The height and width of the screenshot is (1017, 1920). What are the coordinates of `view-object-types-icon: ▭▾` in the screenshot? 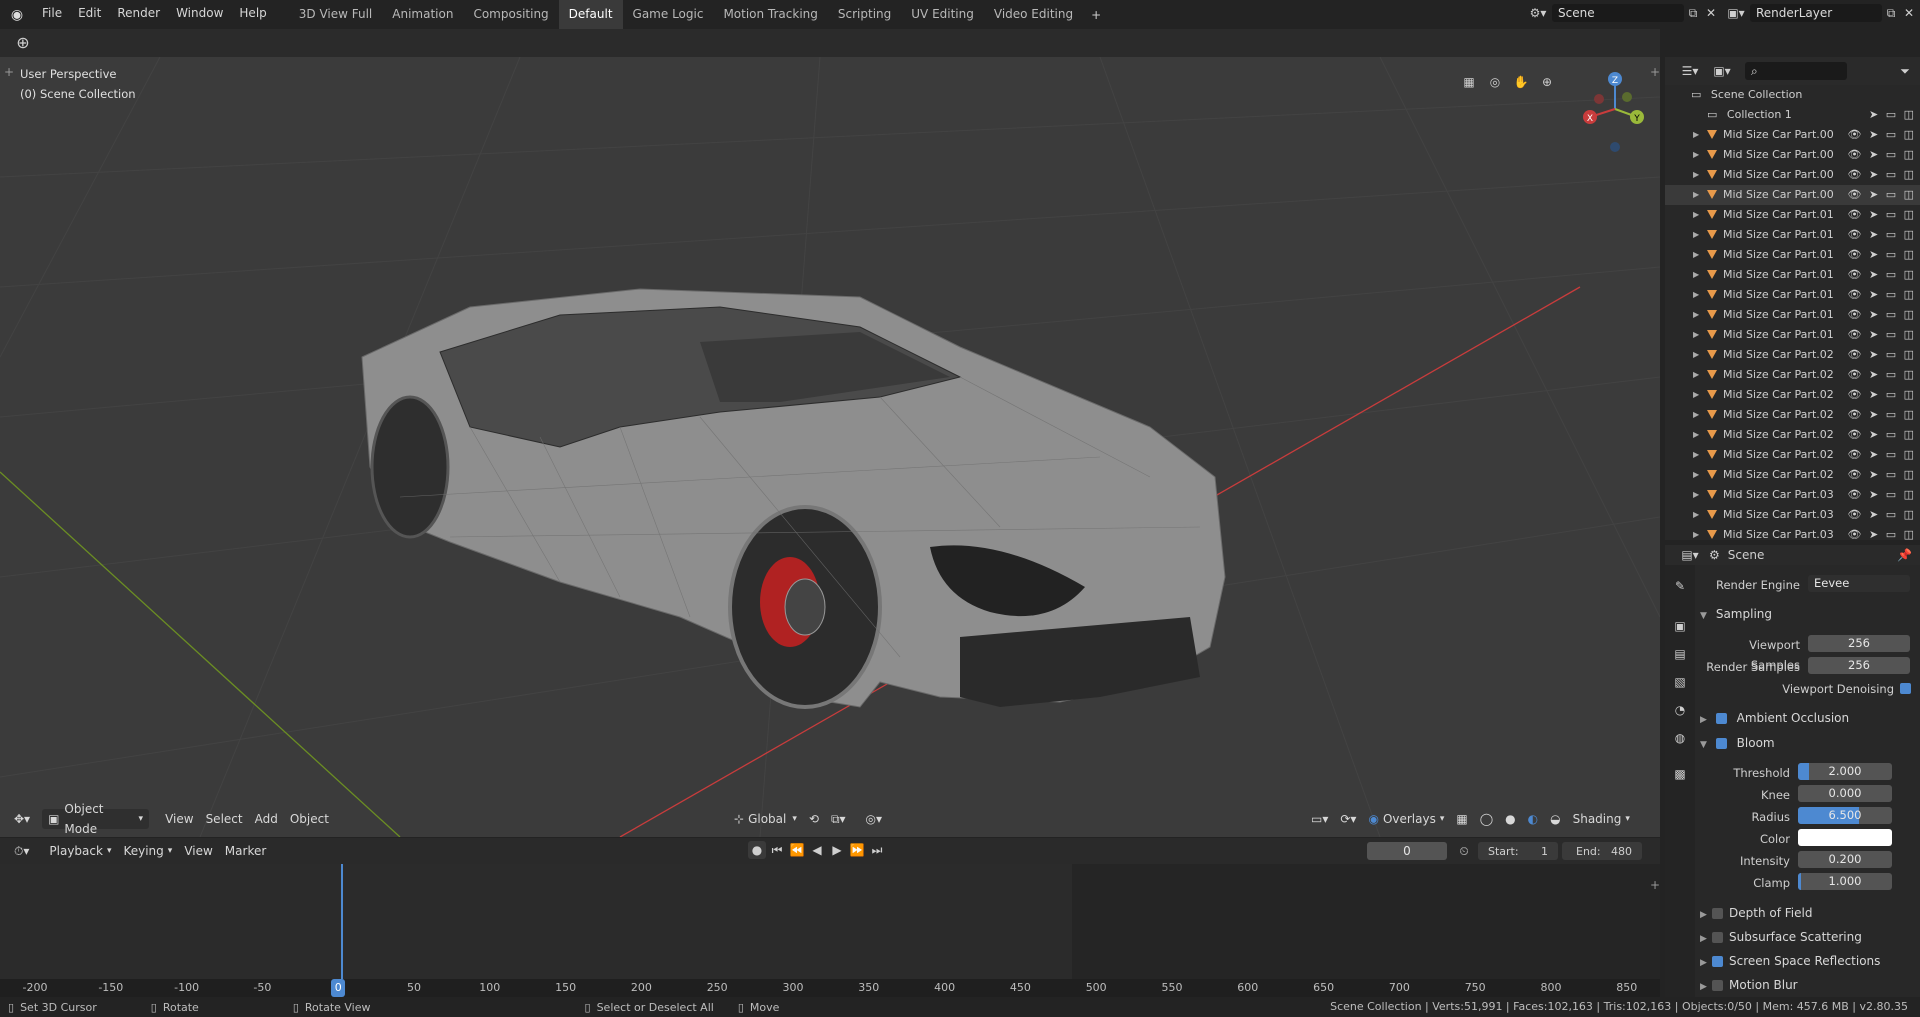 It's located at (1319, 819).